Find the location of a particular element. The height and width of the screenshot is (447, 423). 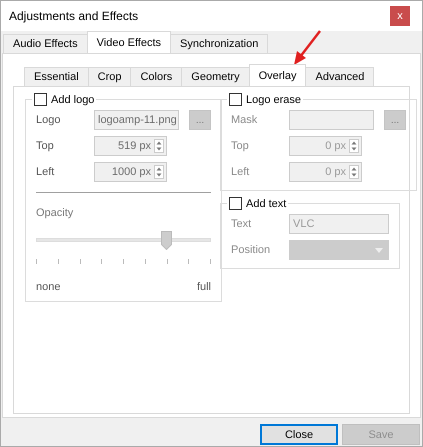

tab: Synchronization is located at coordinates (219, 43).